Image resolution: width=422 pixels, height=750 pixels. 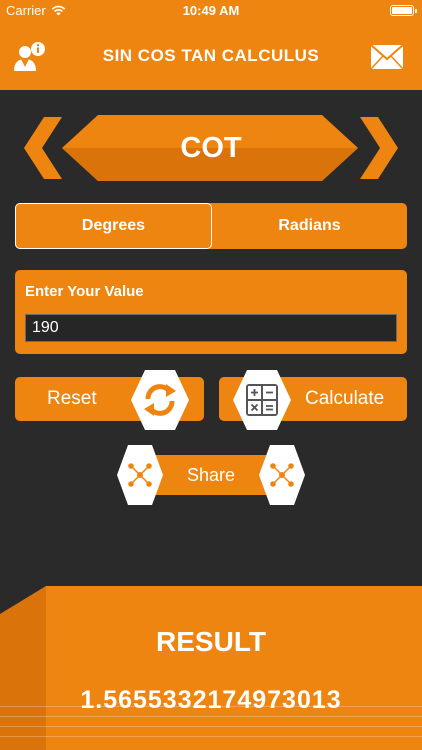 I want to click on function-selector: COT, so click(x=211, y=148).